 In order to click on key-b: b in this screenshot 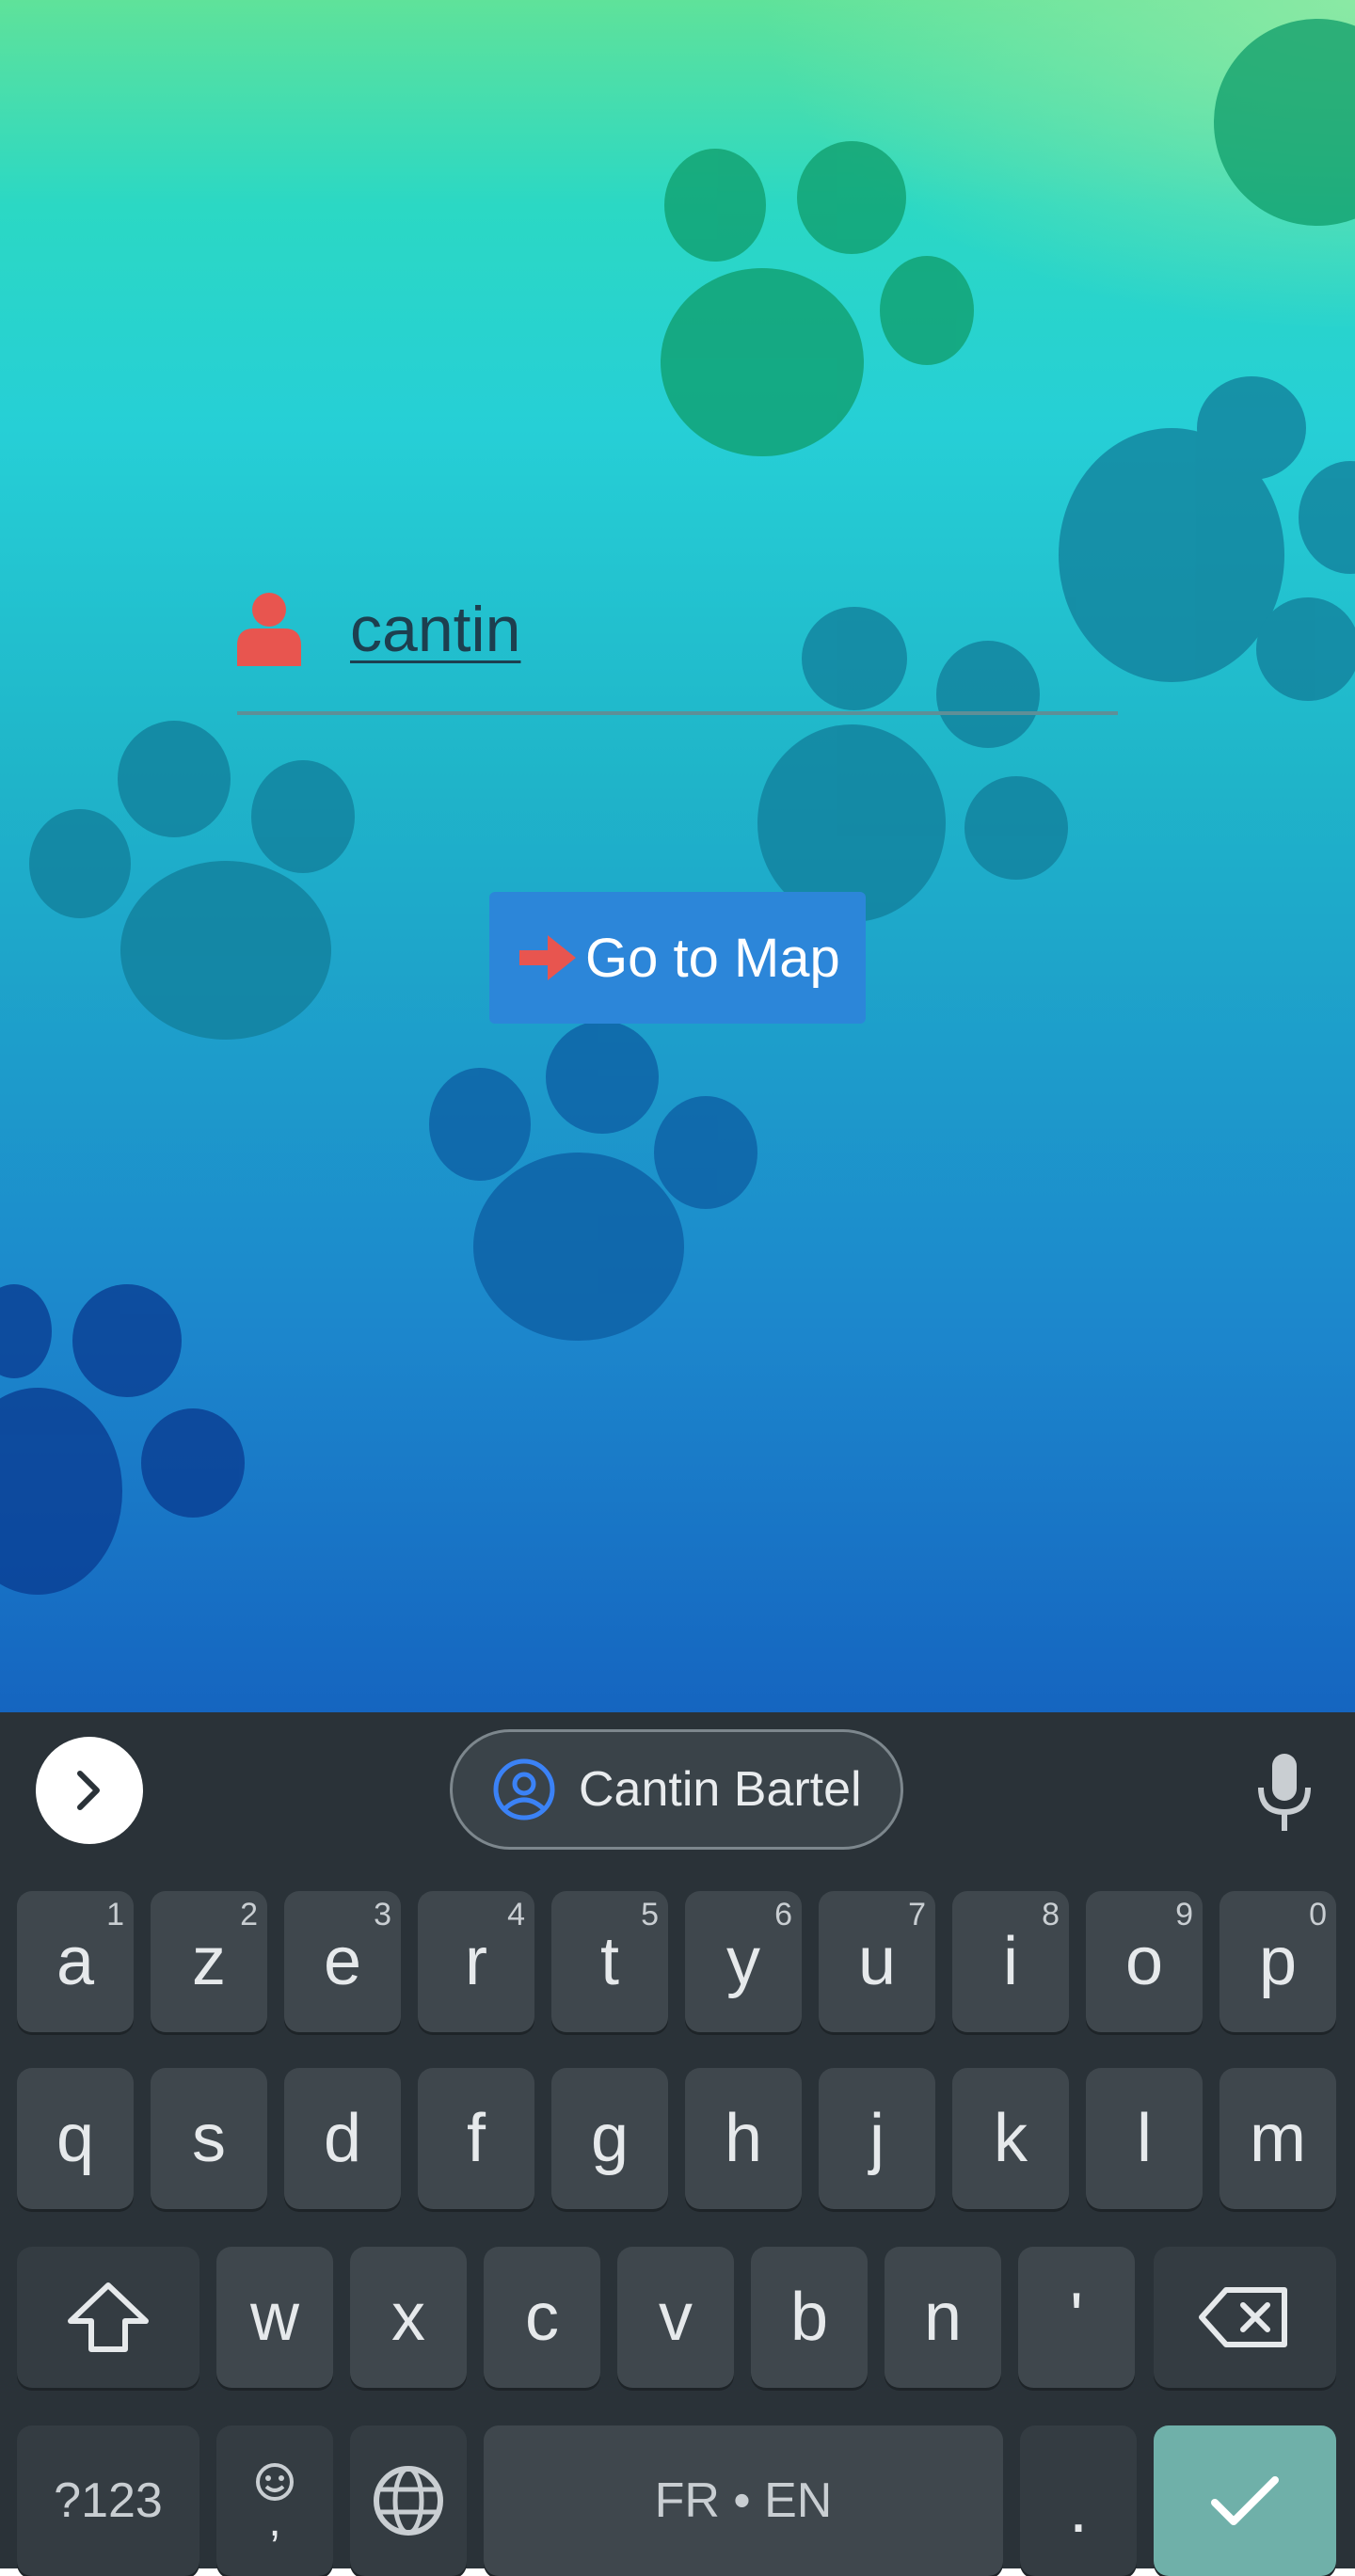, I will do `click(809, 2317)`.